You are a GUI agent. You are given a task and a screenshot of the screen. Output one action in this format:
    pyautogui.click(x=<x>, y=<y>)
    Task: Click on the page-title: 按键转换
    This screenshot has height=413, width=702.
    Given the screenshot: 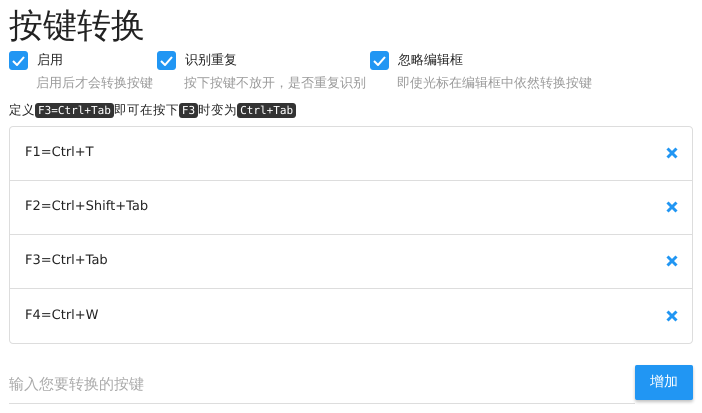 What is the action you would take?
    pyautogui.click(x=77, y=26)
    